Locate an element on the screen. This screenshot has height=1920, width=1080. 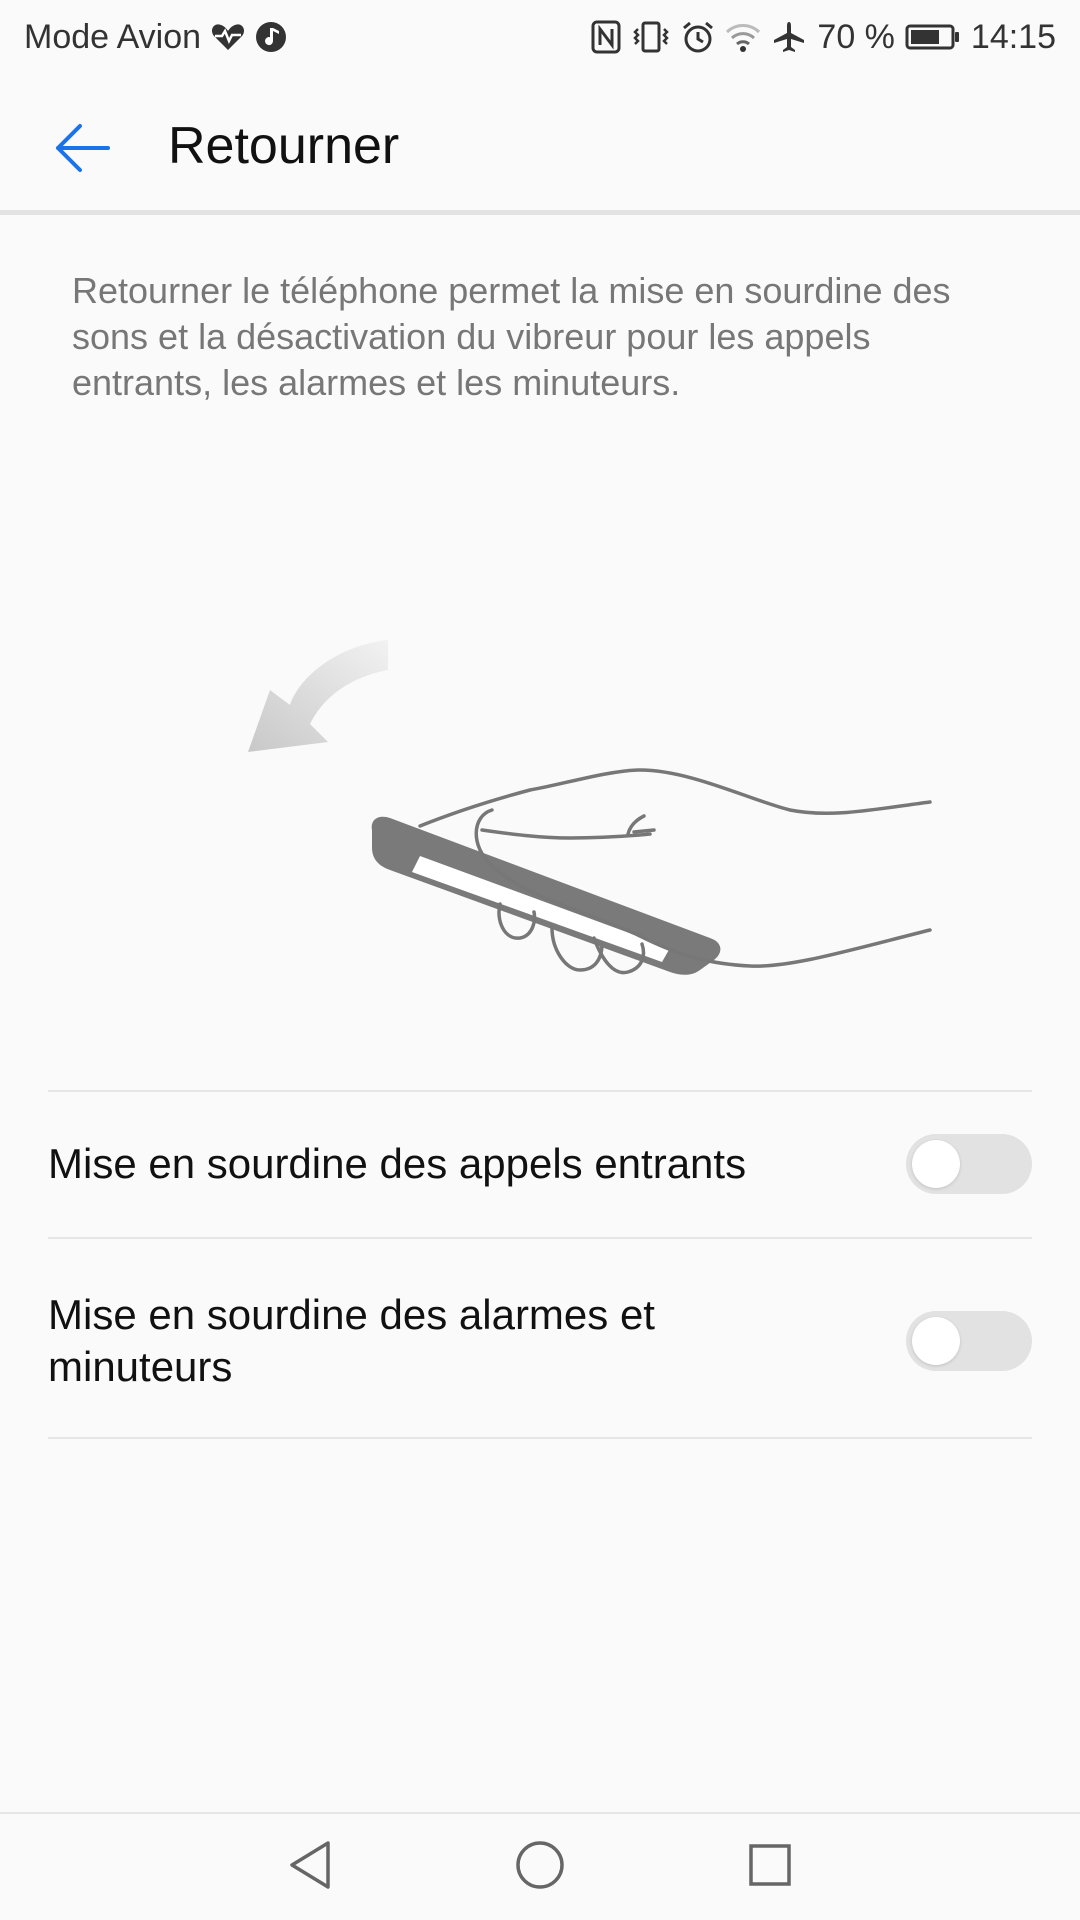
page-title: Retourner is located at coordinates (284, 146).